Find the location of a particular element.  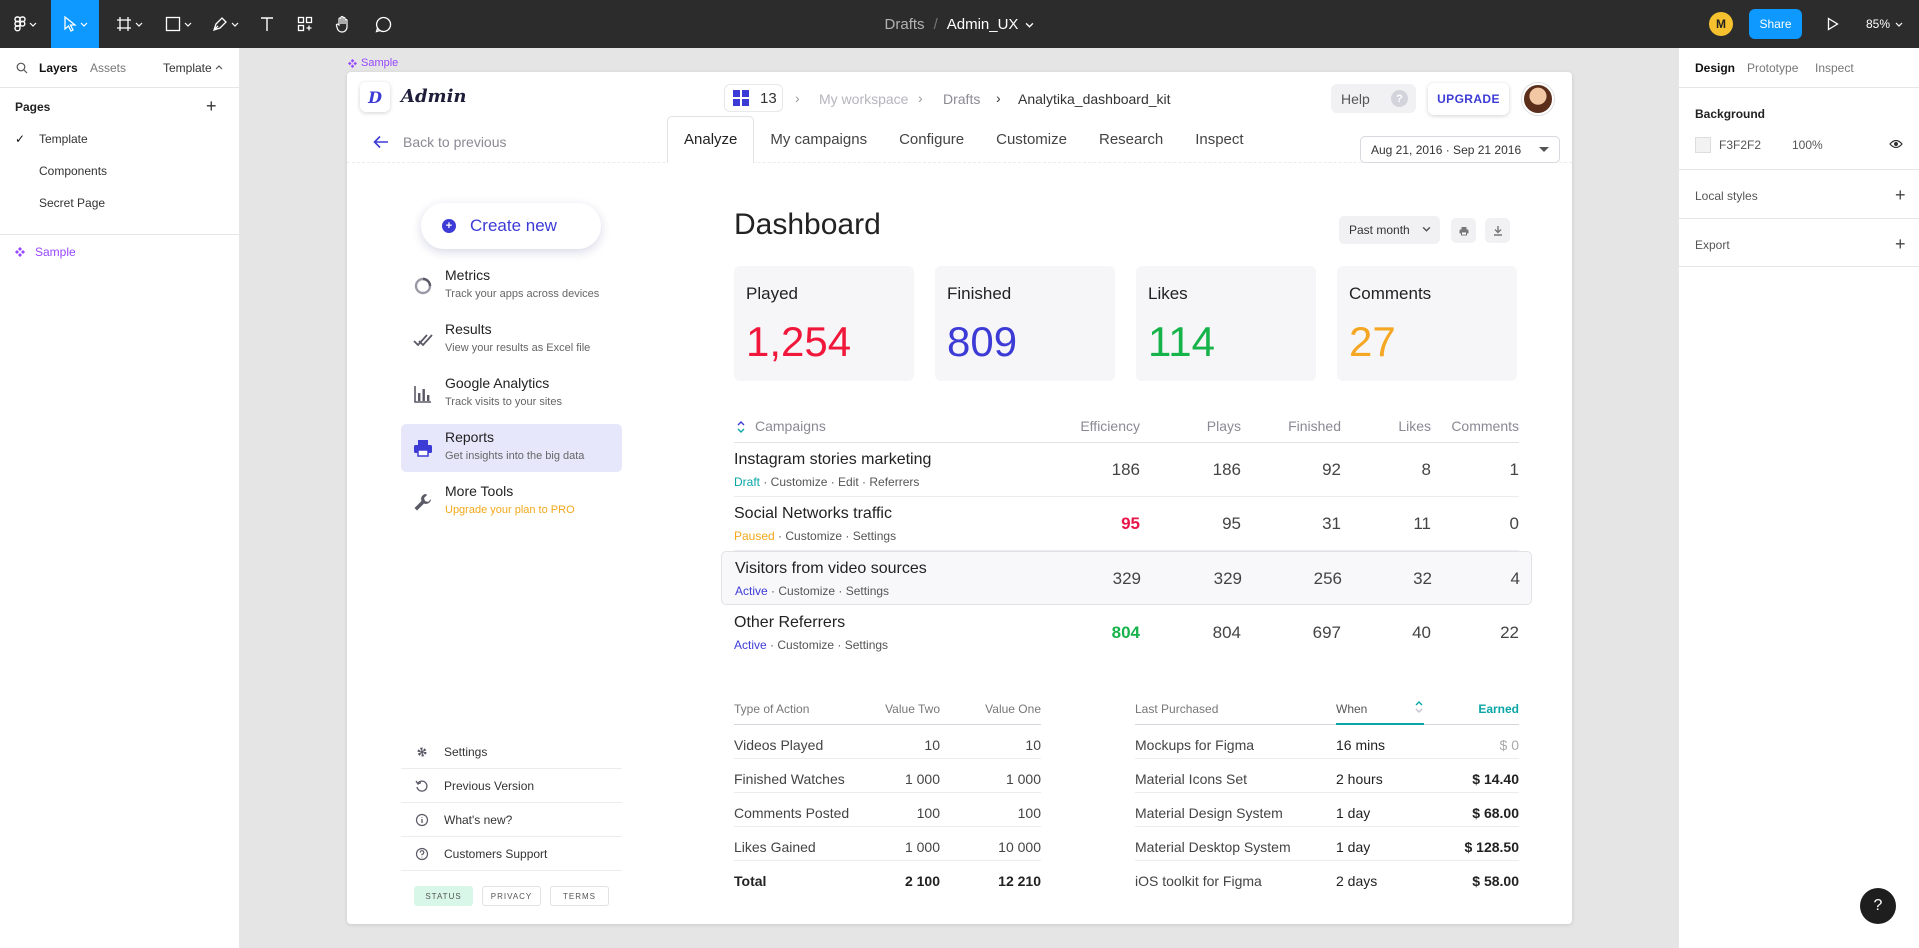

nav-item-more-tools: More Tools Upgrade your plan to PRO is located at coordinates (511, 502).